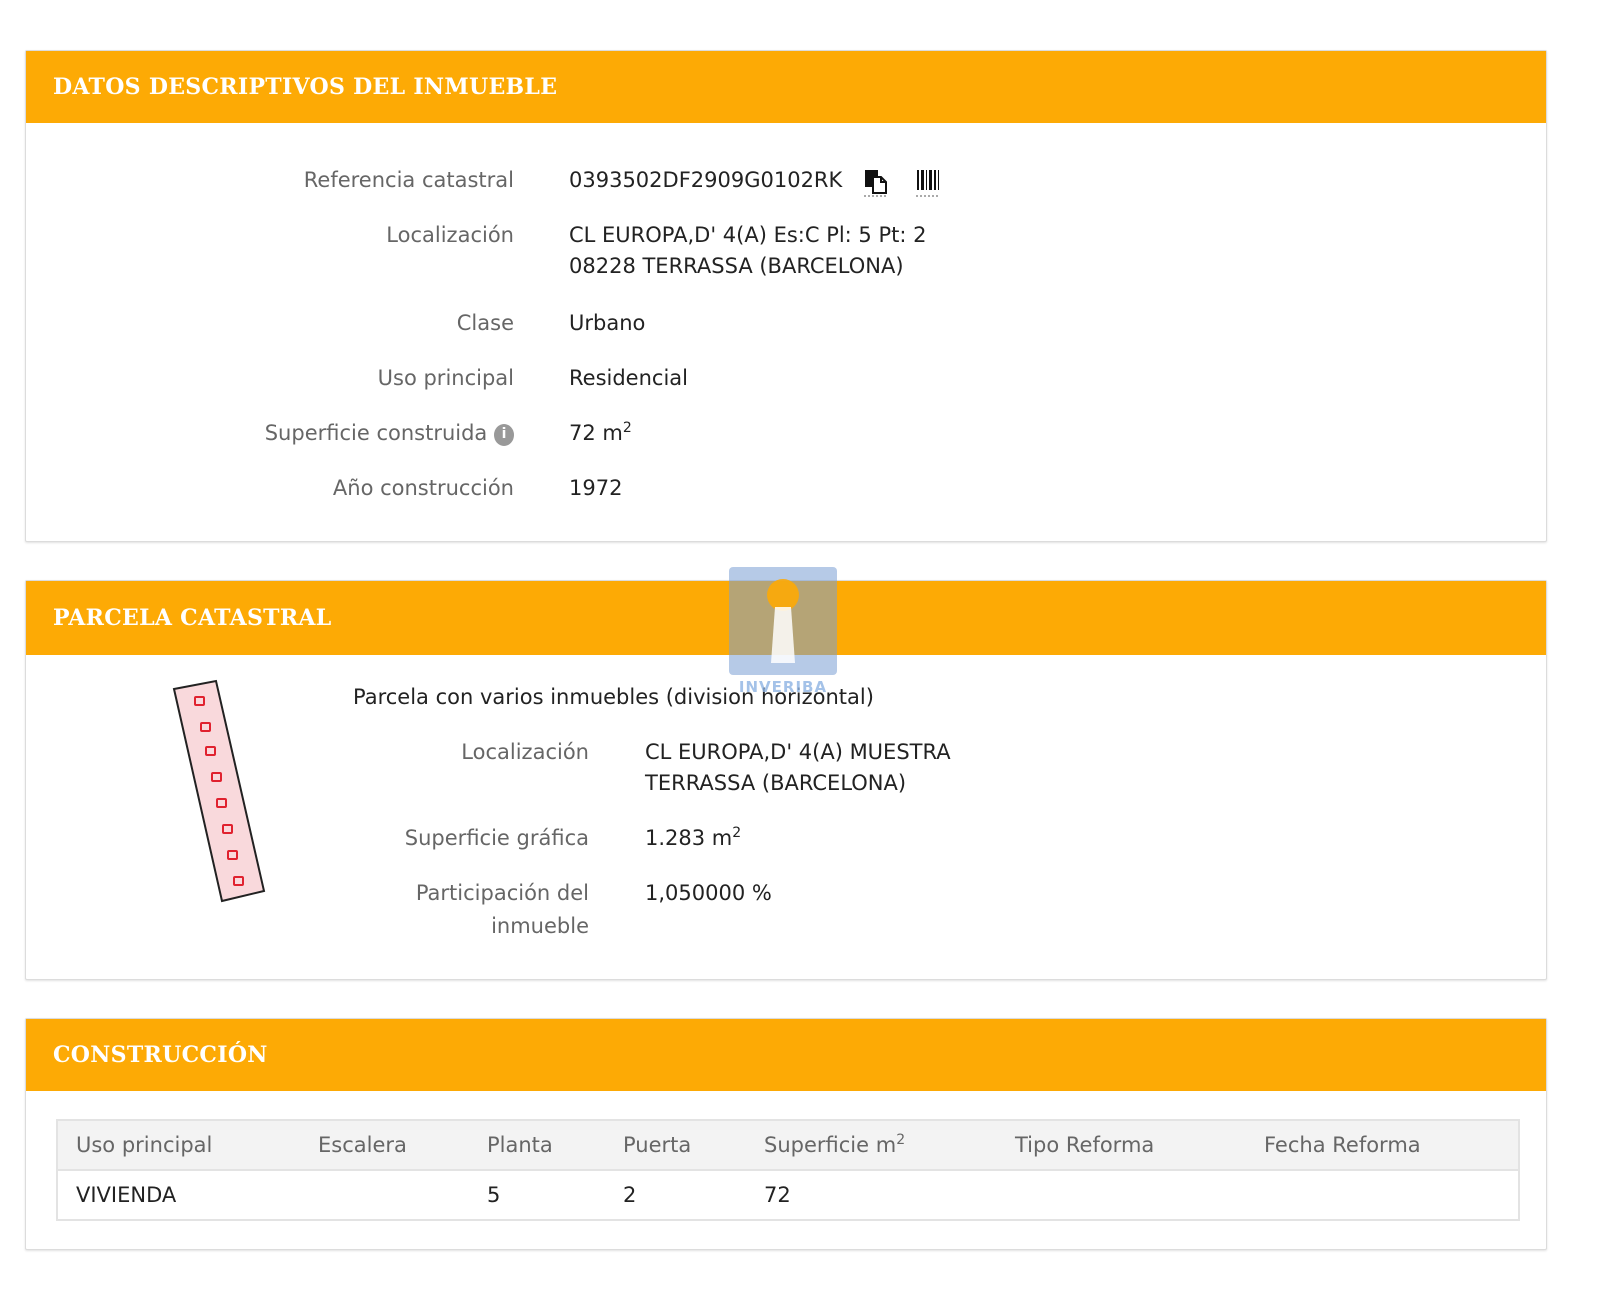  What do you see at coordinates (736, 266) in the screenshot?
I see `loc-line2: 08228 TERRASSA (BARCELONA)` at bounding box center [736, 266].